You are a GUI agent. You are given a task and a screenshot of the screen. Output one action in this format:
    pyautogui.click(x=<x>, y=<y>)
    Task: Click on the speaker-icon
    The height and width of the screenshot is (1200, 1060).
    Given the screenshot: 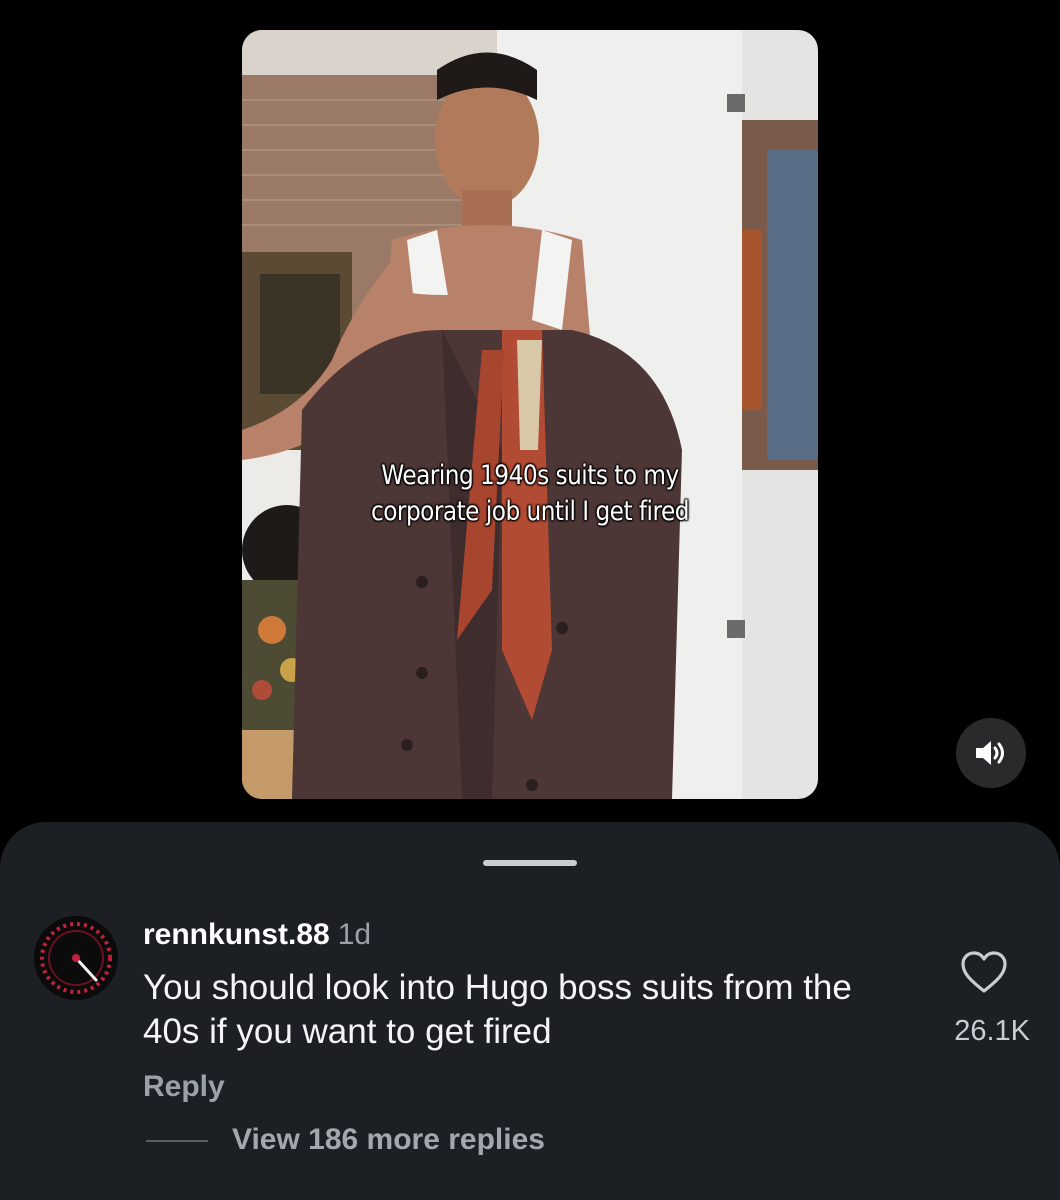 What is the action you would take?
    pyautogui.click(x=990, y=753)
    